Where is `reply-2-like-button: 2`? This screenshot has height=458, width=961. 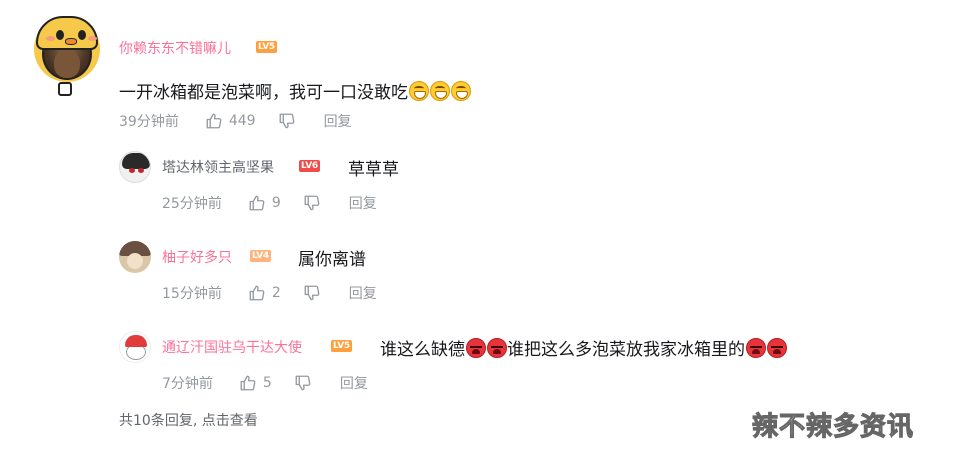
reply-2-like-button: 2 is located at coordinates (264, 293).